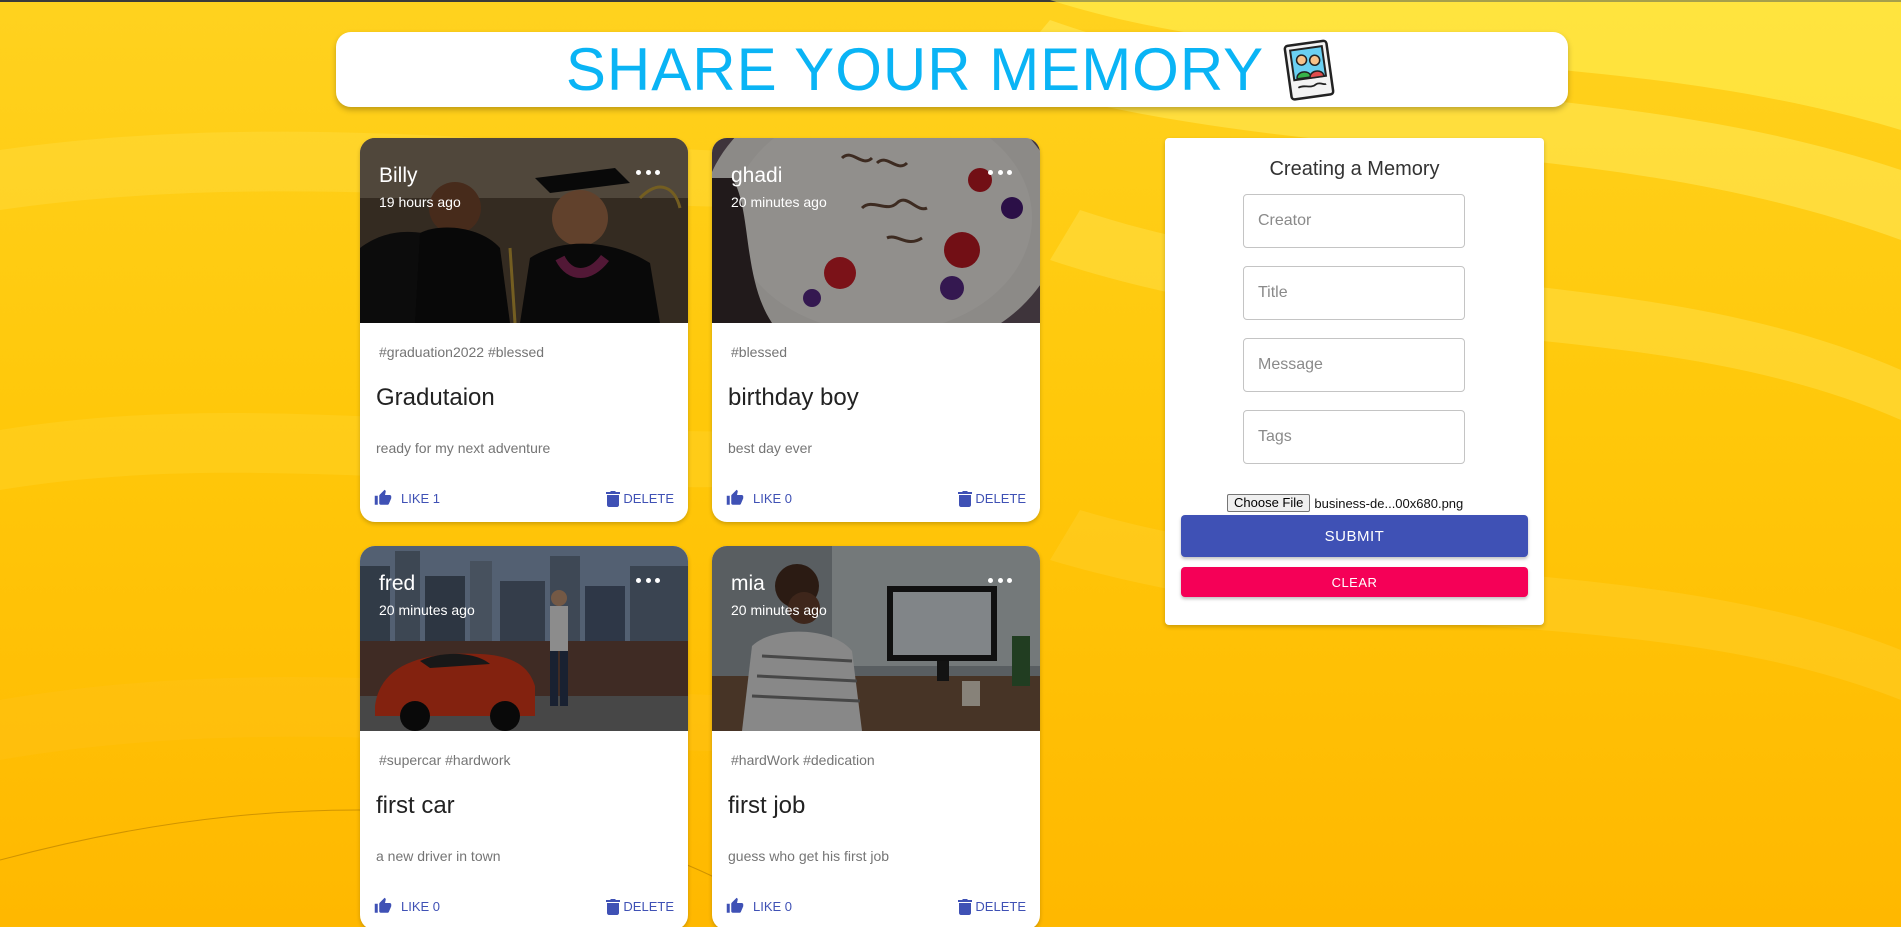 This screenshot has width=1901, height=927. Describe the element at coordinates (463, 448) in the screenshot. I see `post-message: ready for my next adventure` at that location.